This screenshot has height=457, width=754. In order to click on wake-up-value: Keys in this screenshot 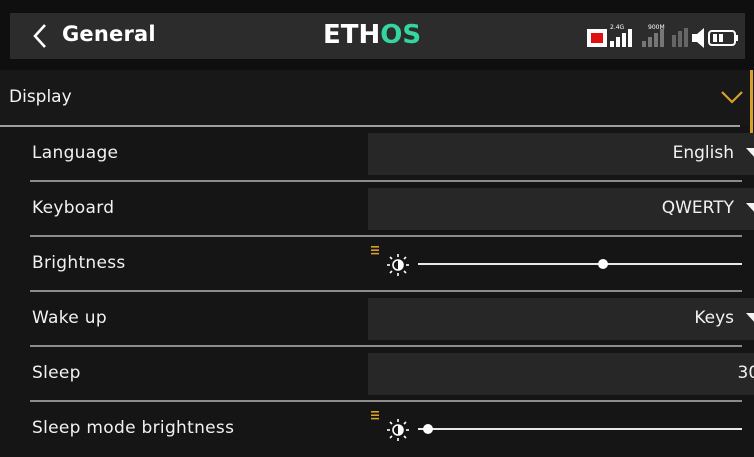, I will do `click(714, 318)`.